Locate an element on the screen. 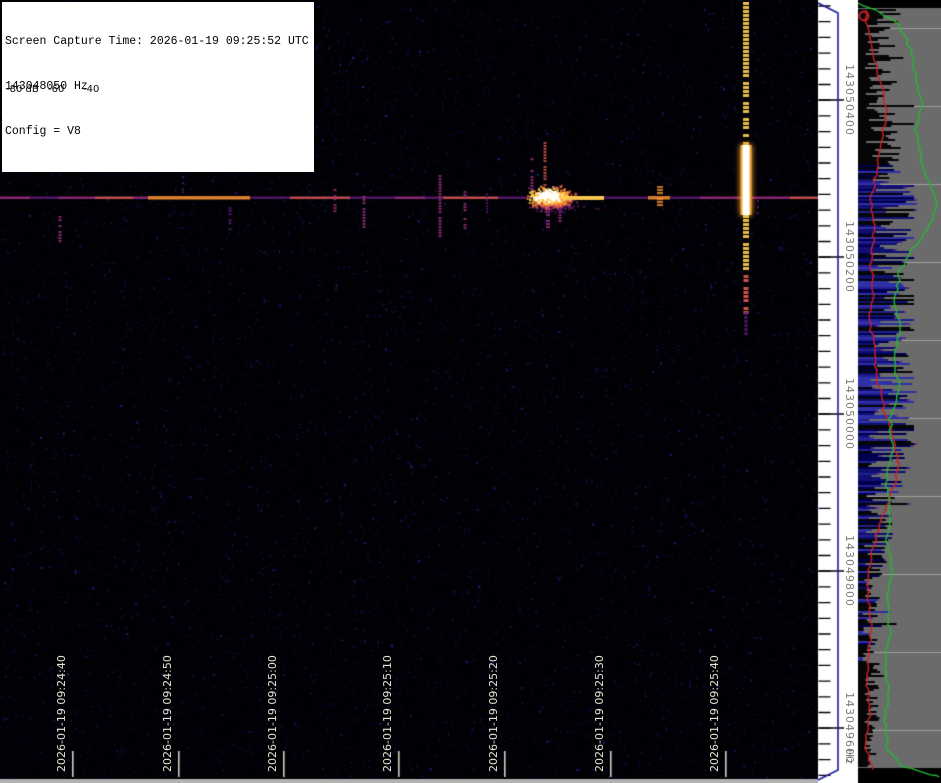 This screenshot has height=783, width=941. time-axis-label: 2026-01-19 09:25:00 is located at coordinates (272, 713).